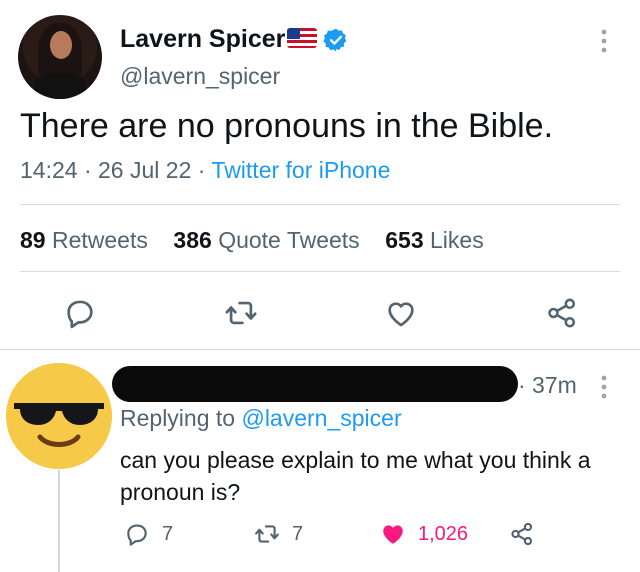 This screenshot has height=572, width=640. I want to click on reply-retweet-action: 7, so click(278, 534).